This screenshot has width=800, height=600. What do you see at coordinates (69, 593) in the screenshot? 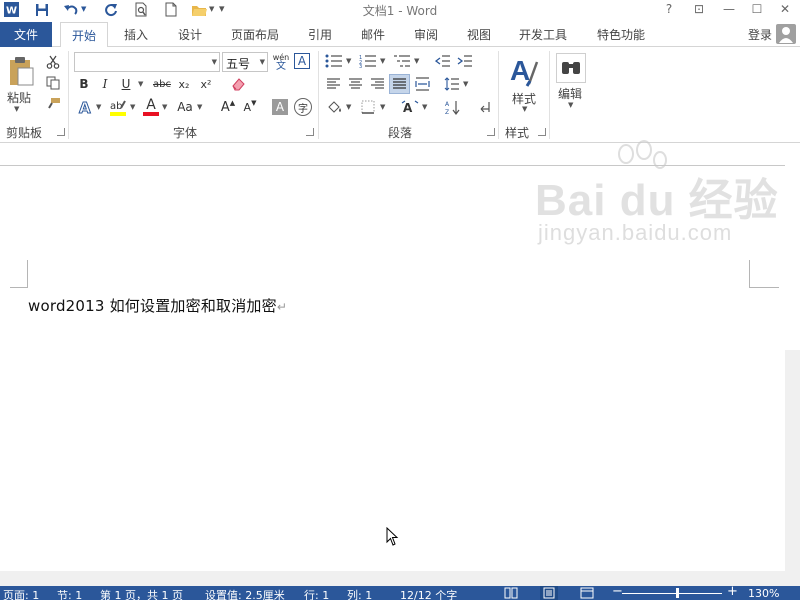
I see `status-section: 节: 1` at bounding box center [69, 593].